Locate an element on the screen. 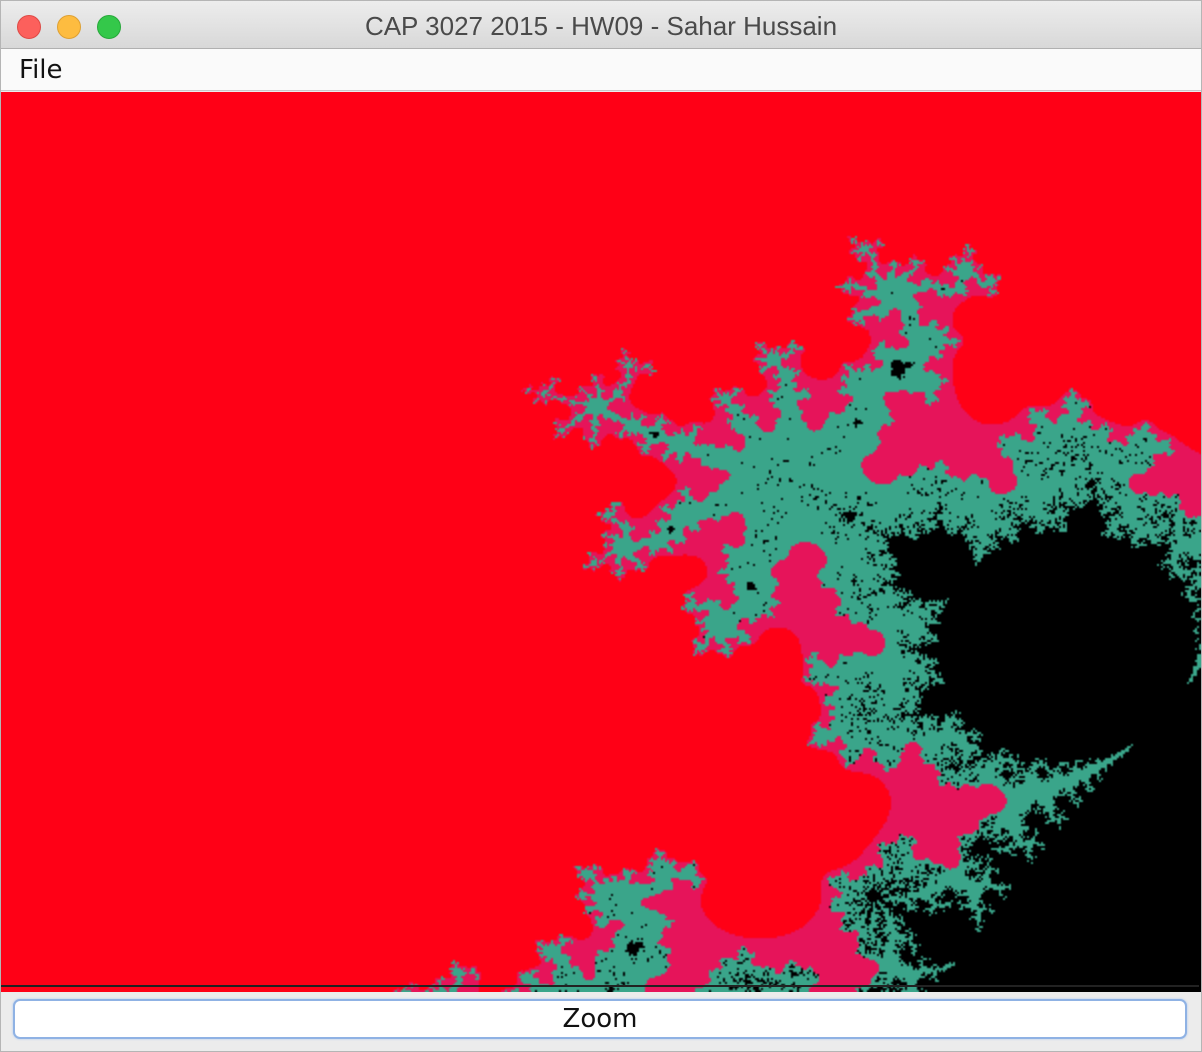  window-title: CAP 3027 2015 - HW09 - Sahar Hussain is located at coordinates (601, 26).